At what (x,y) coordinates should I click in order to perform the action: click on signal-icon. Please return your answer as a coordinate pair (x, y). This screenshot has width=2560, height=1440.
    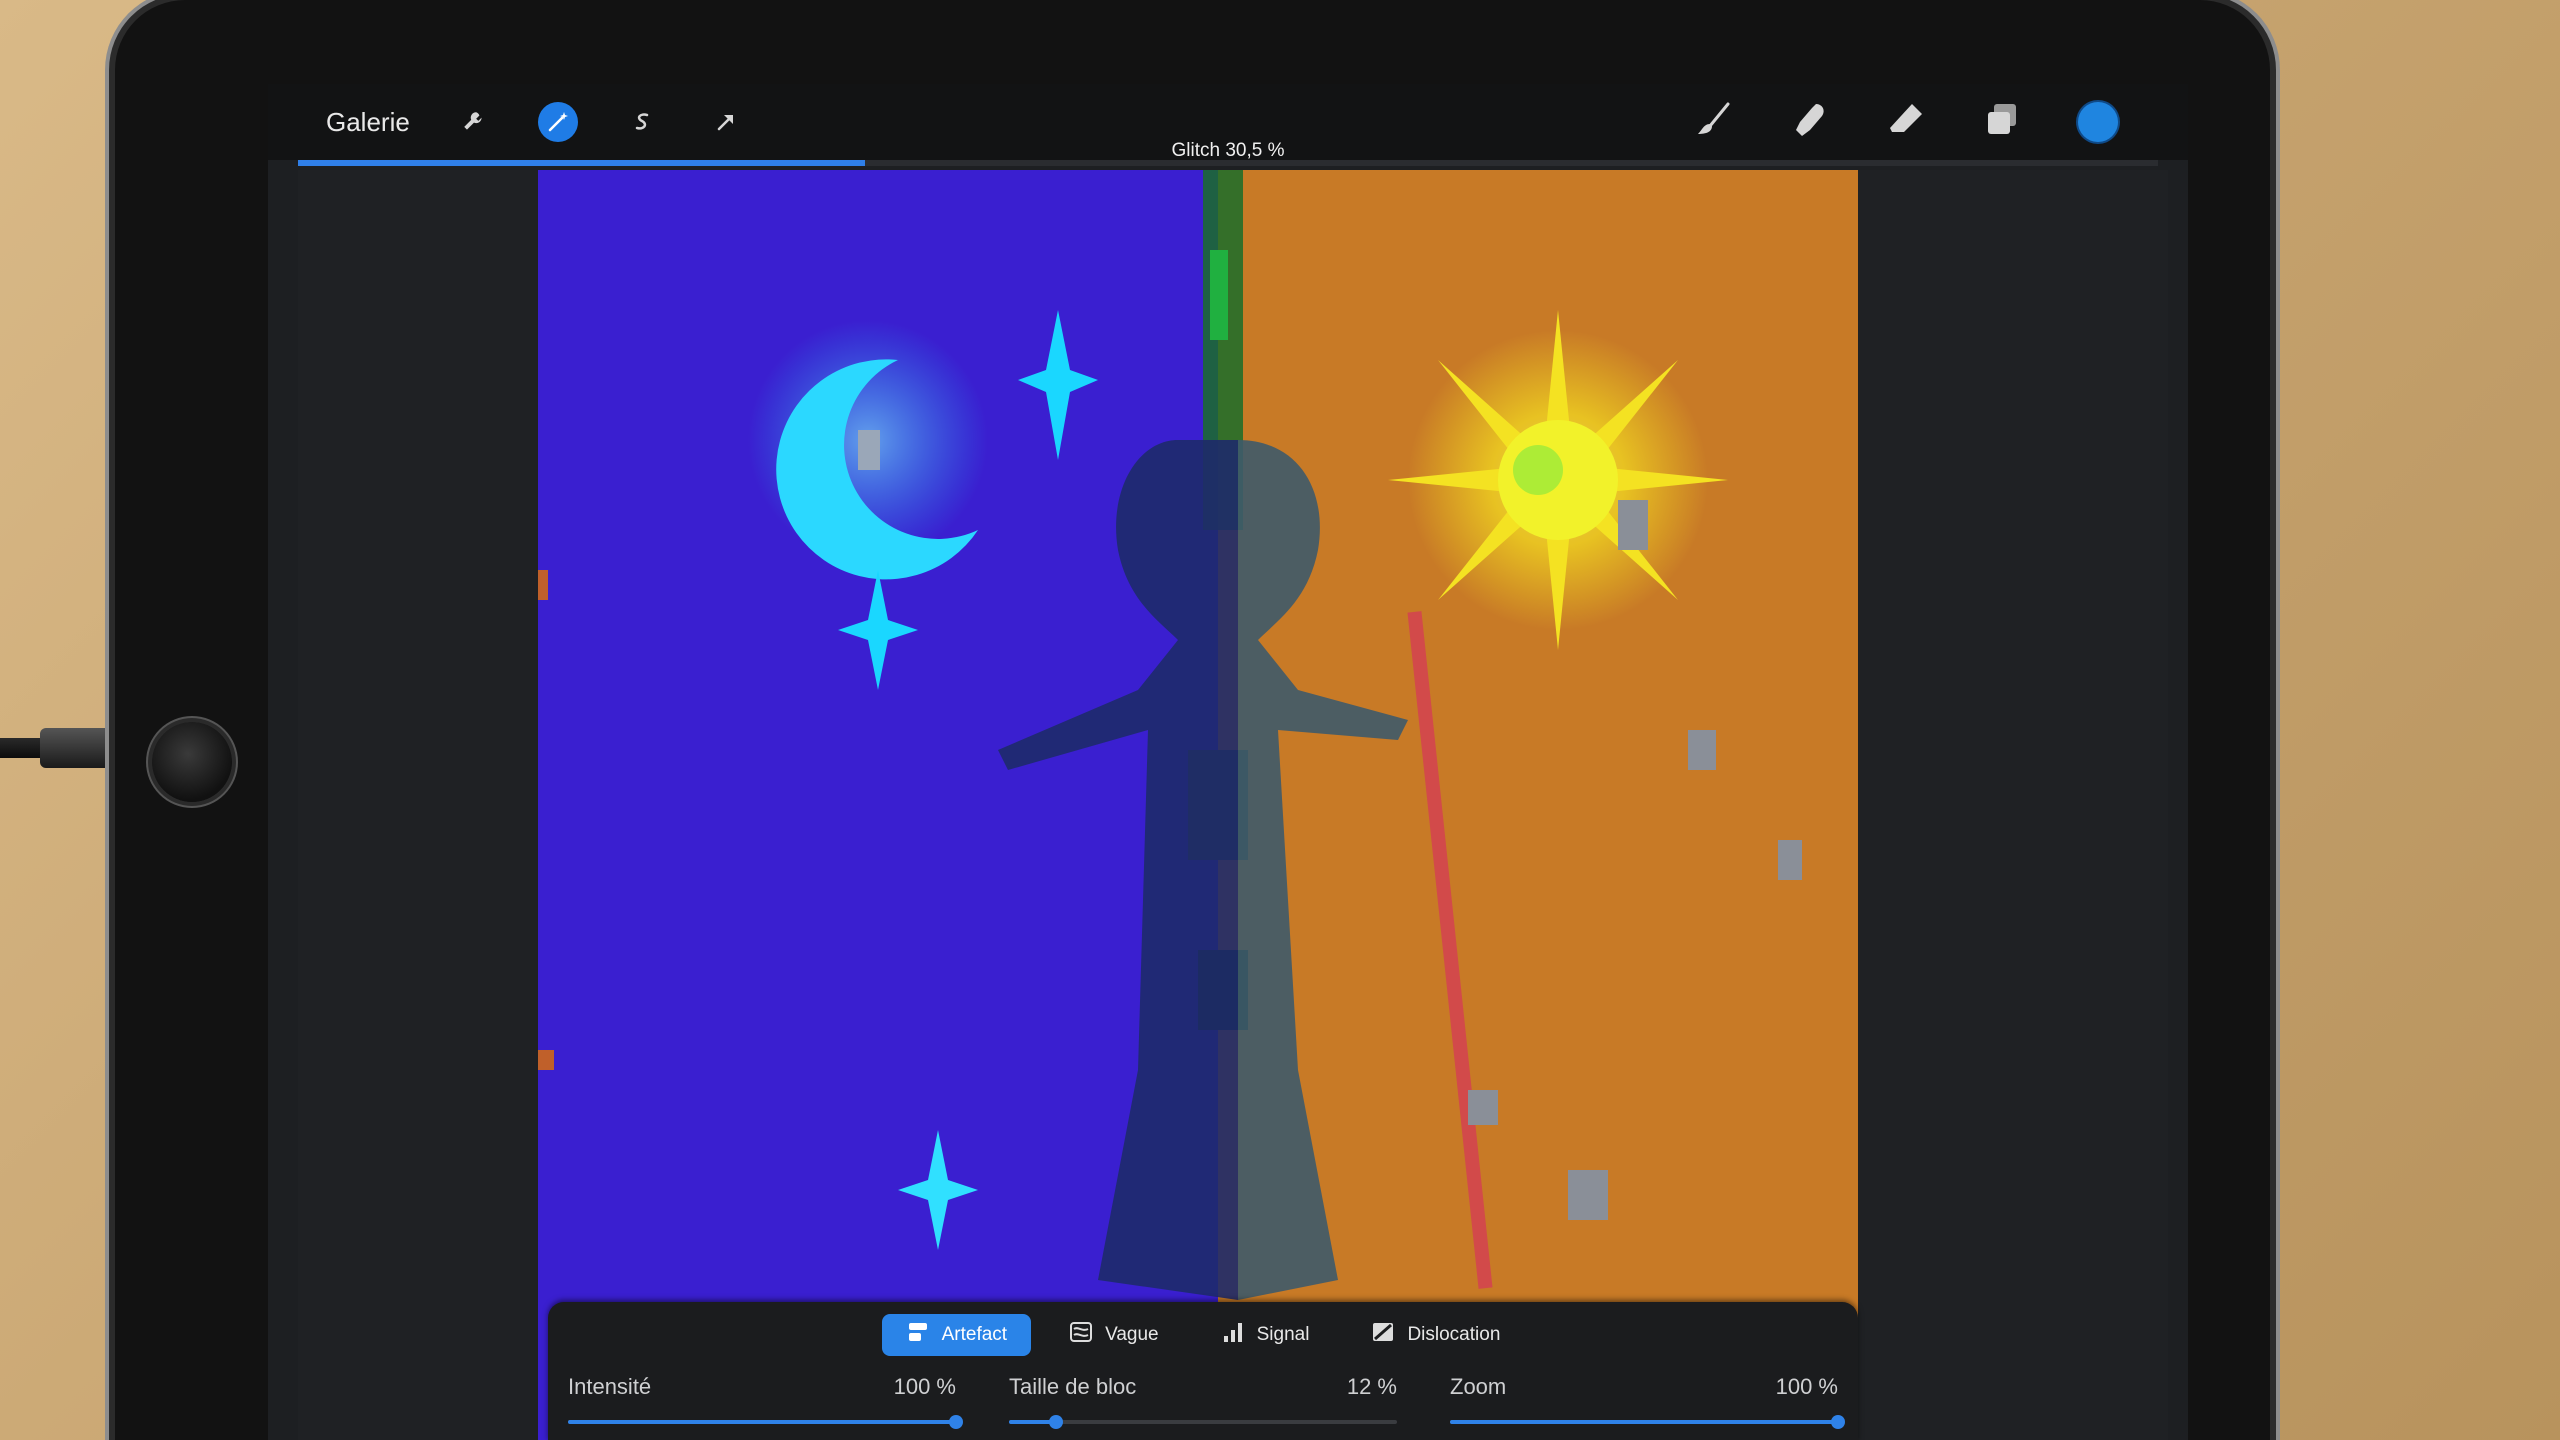
    Looking at the image, I should click on (1233, 1335).